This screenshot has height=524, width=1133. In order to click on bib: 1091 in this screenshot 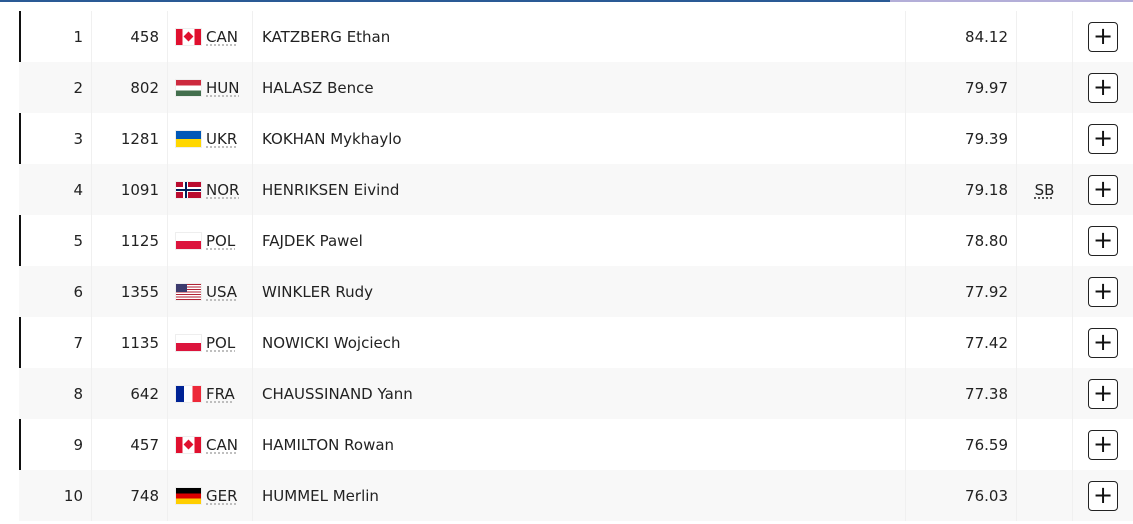, I will do `click(139, 189)`.